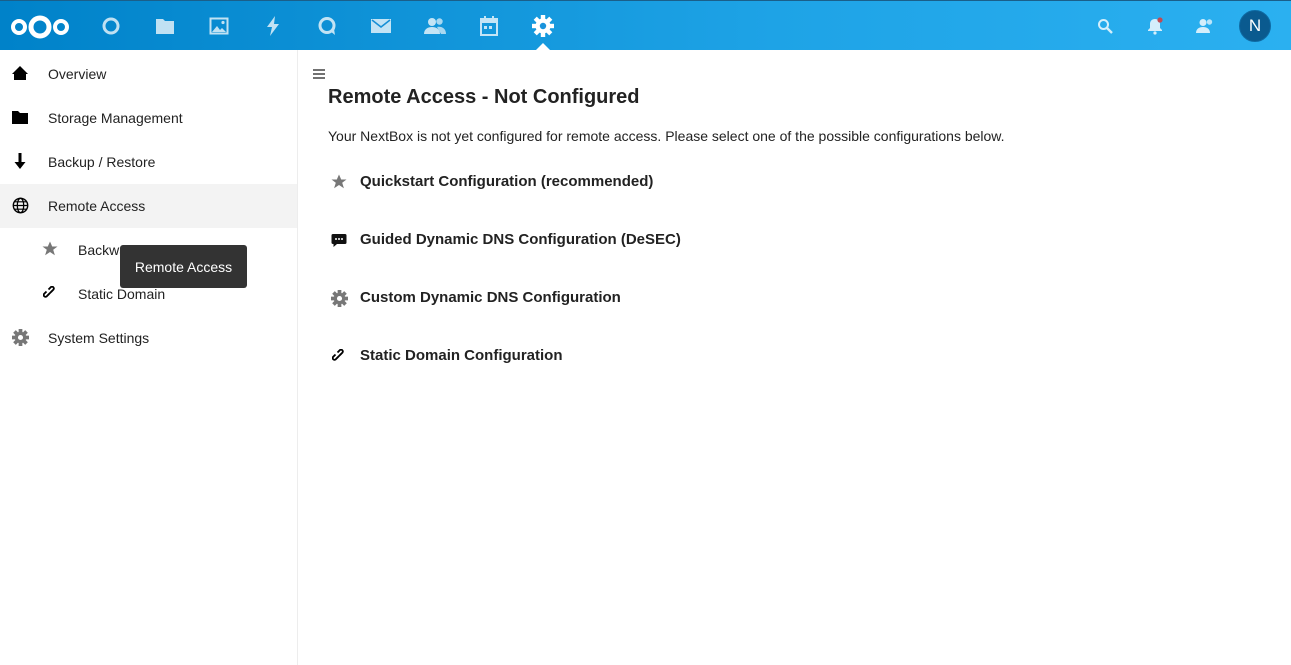  What do you see at coordinates (183, 266) in the screenshot?
I see `tooltip: Remote Access` at bounding box center [183, 266].